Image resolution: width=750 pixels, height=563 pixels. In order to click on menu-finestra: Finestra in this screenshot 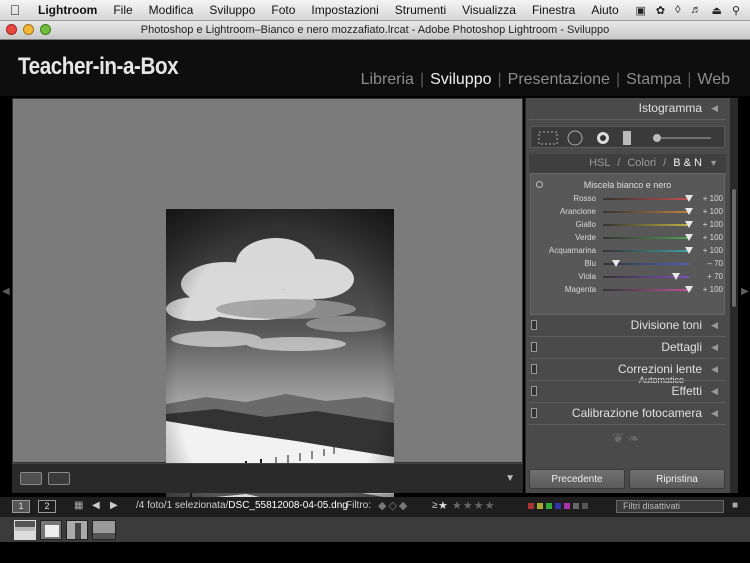, I will do `click(553, 10)`.